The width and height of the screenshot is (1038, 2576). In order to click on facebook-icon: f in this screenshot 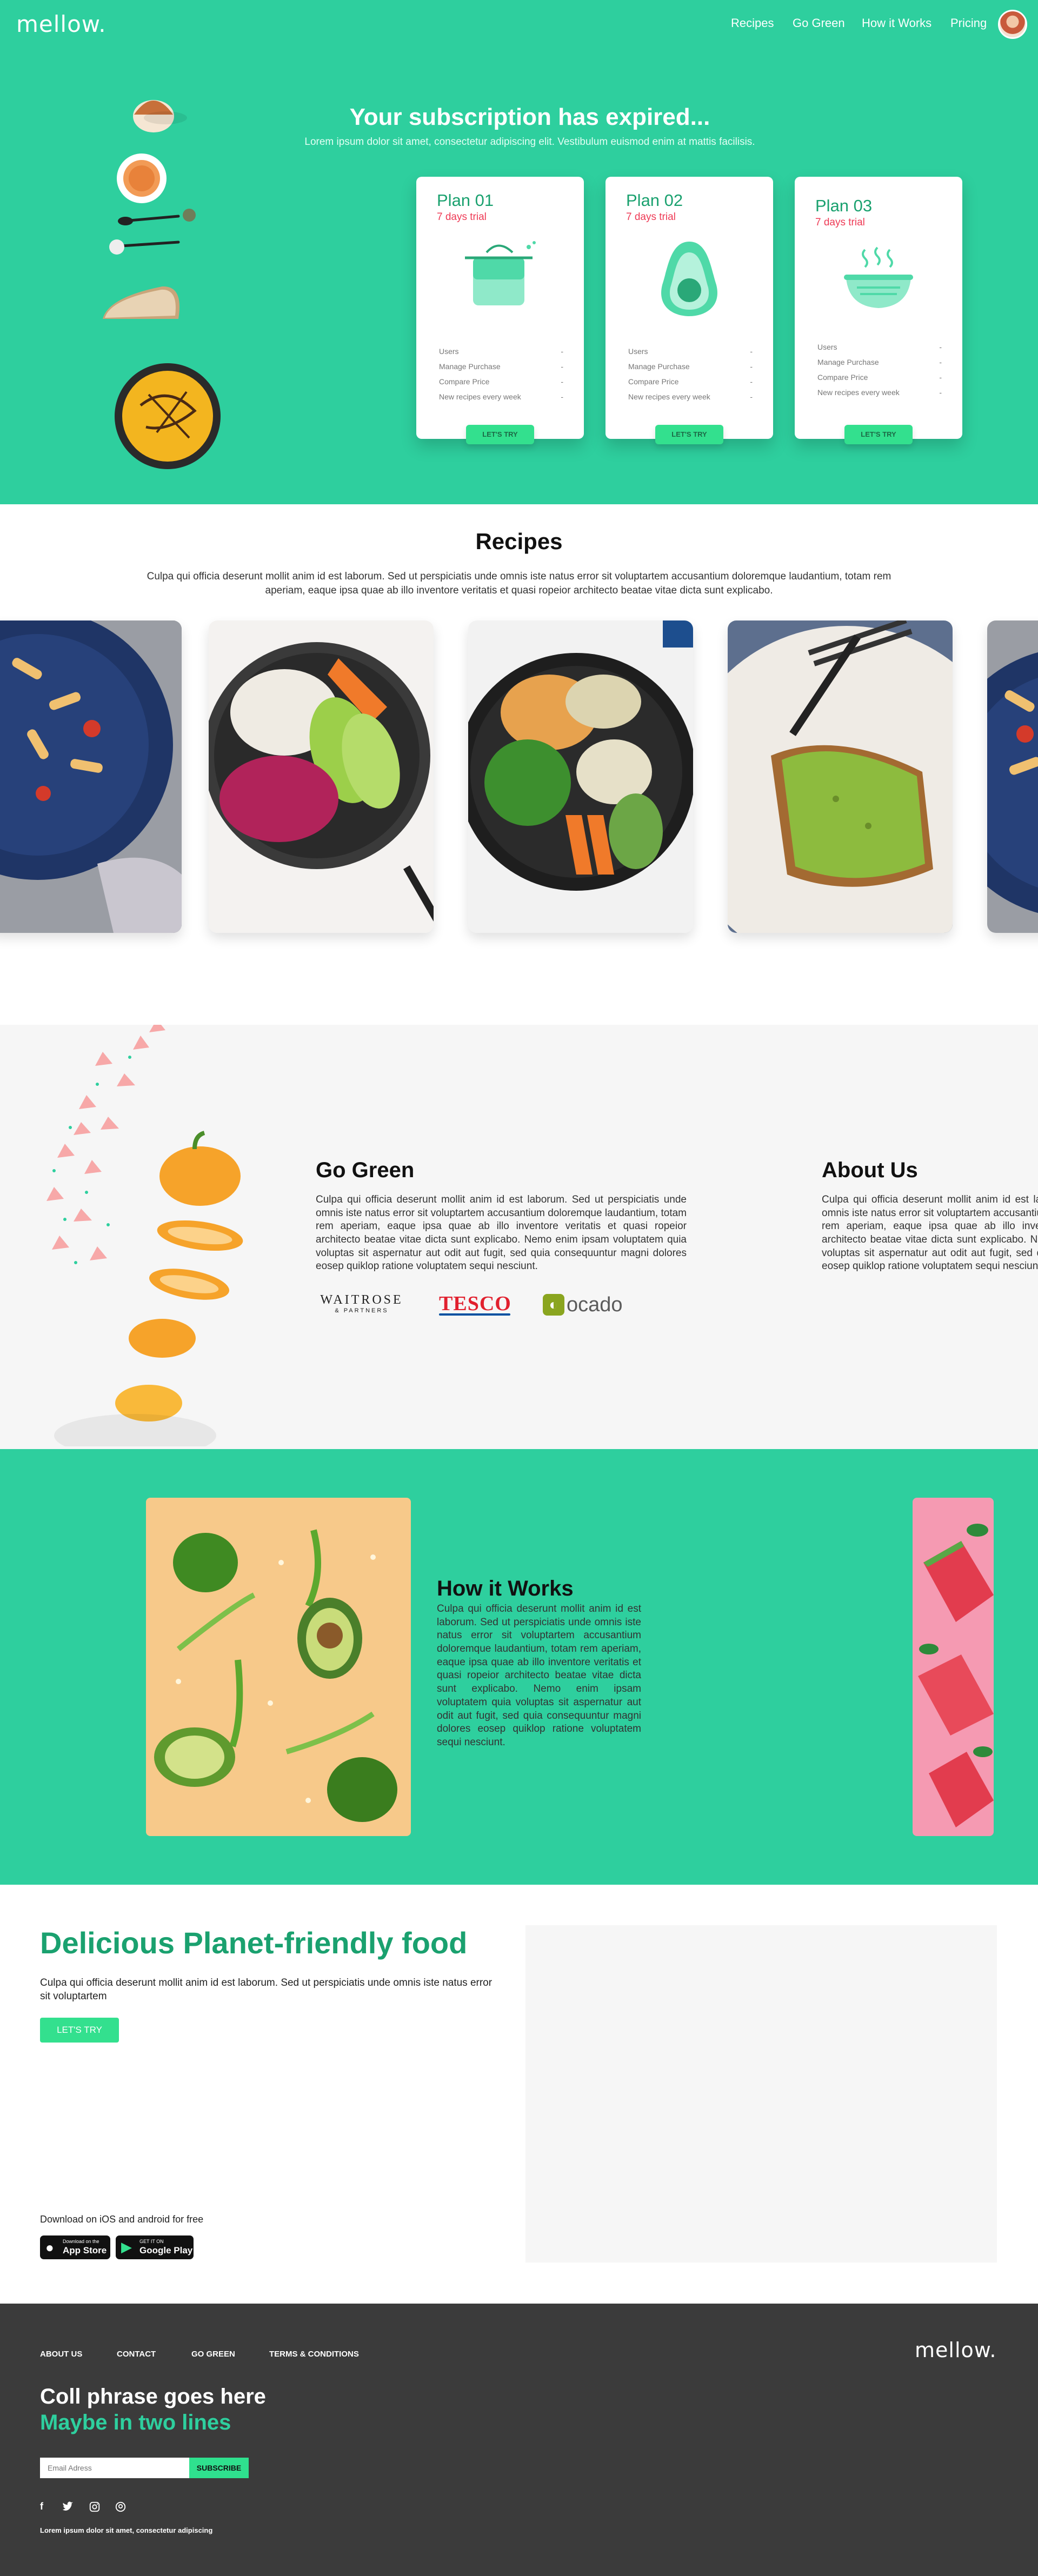, I will do `click(46, 2507)`.